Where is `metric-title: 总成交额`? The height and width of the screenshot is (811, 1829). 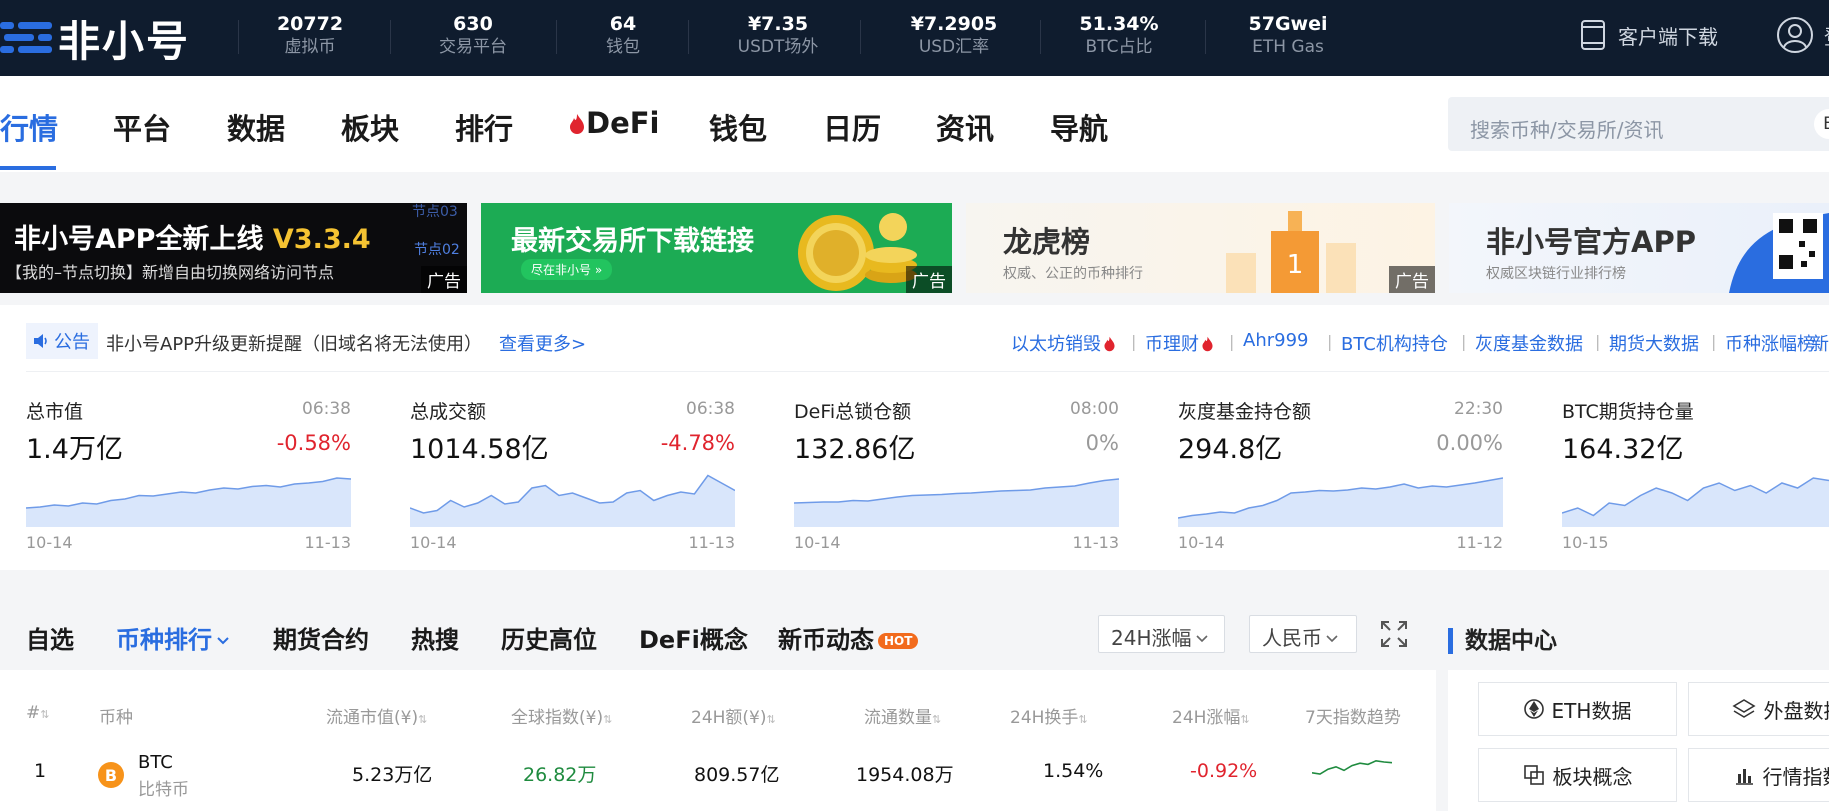 metric-title: 总成交额 is located at coordinates (448, 412).